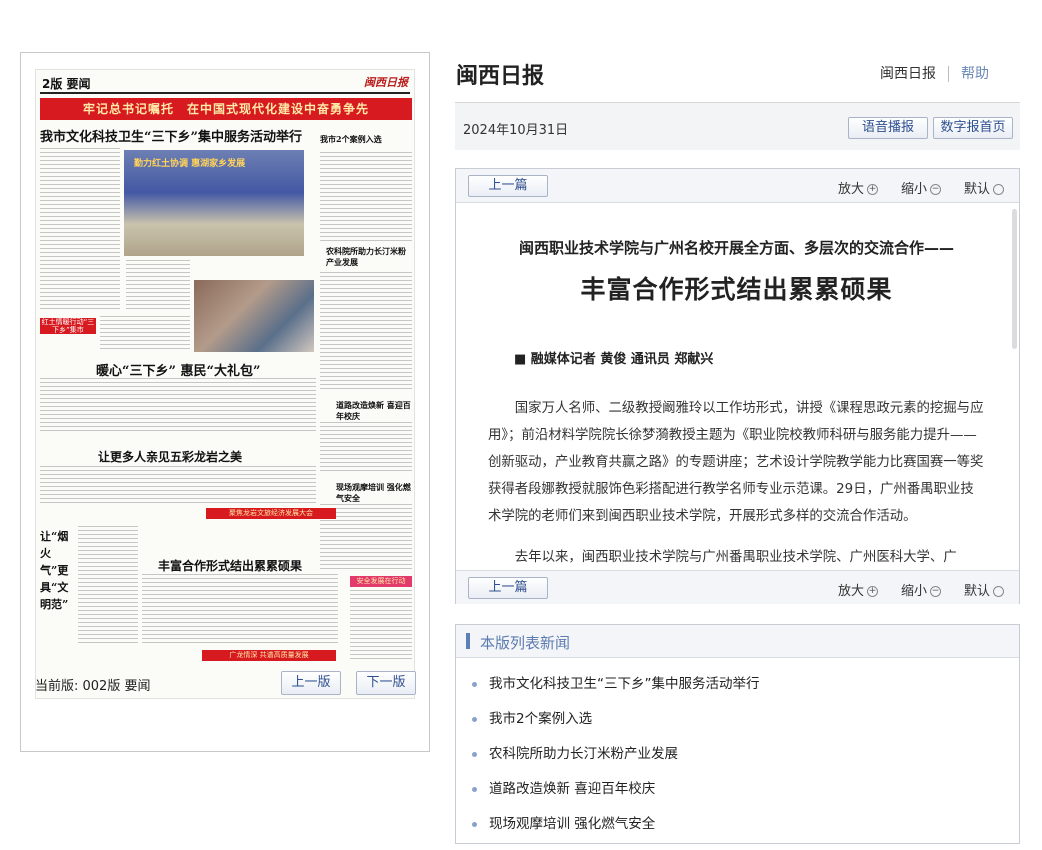  Describe the element at coordinates (468, 641) in the screenshot. I see `section-marker` at that location.